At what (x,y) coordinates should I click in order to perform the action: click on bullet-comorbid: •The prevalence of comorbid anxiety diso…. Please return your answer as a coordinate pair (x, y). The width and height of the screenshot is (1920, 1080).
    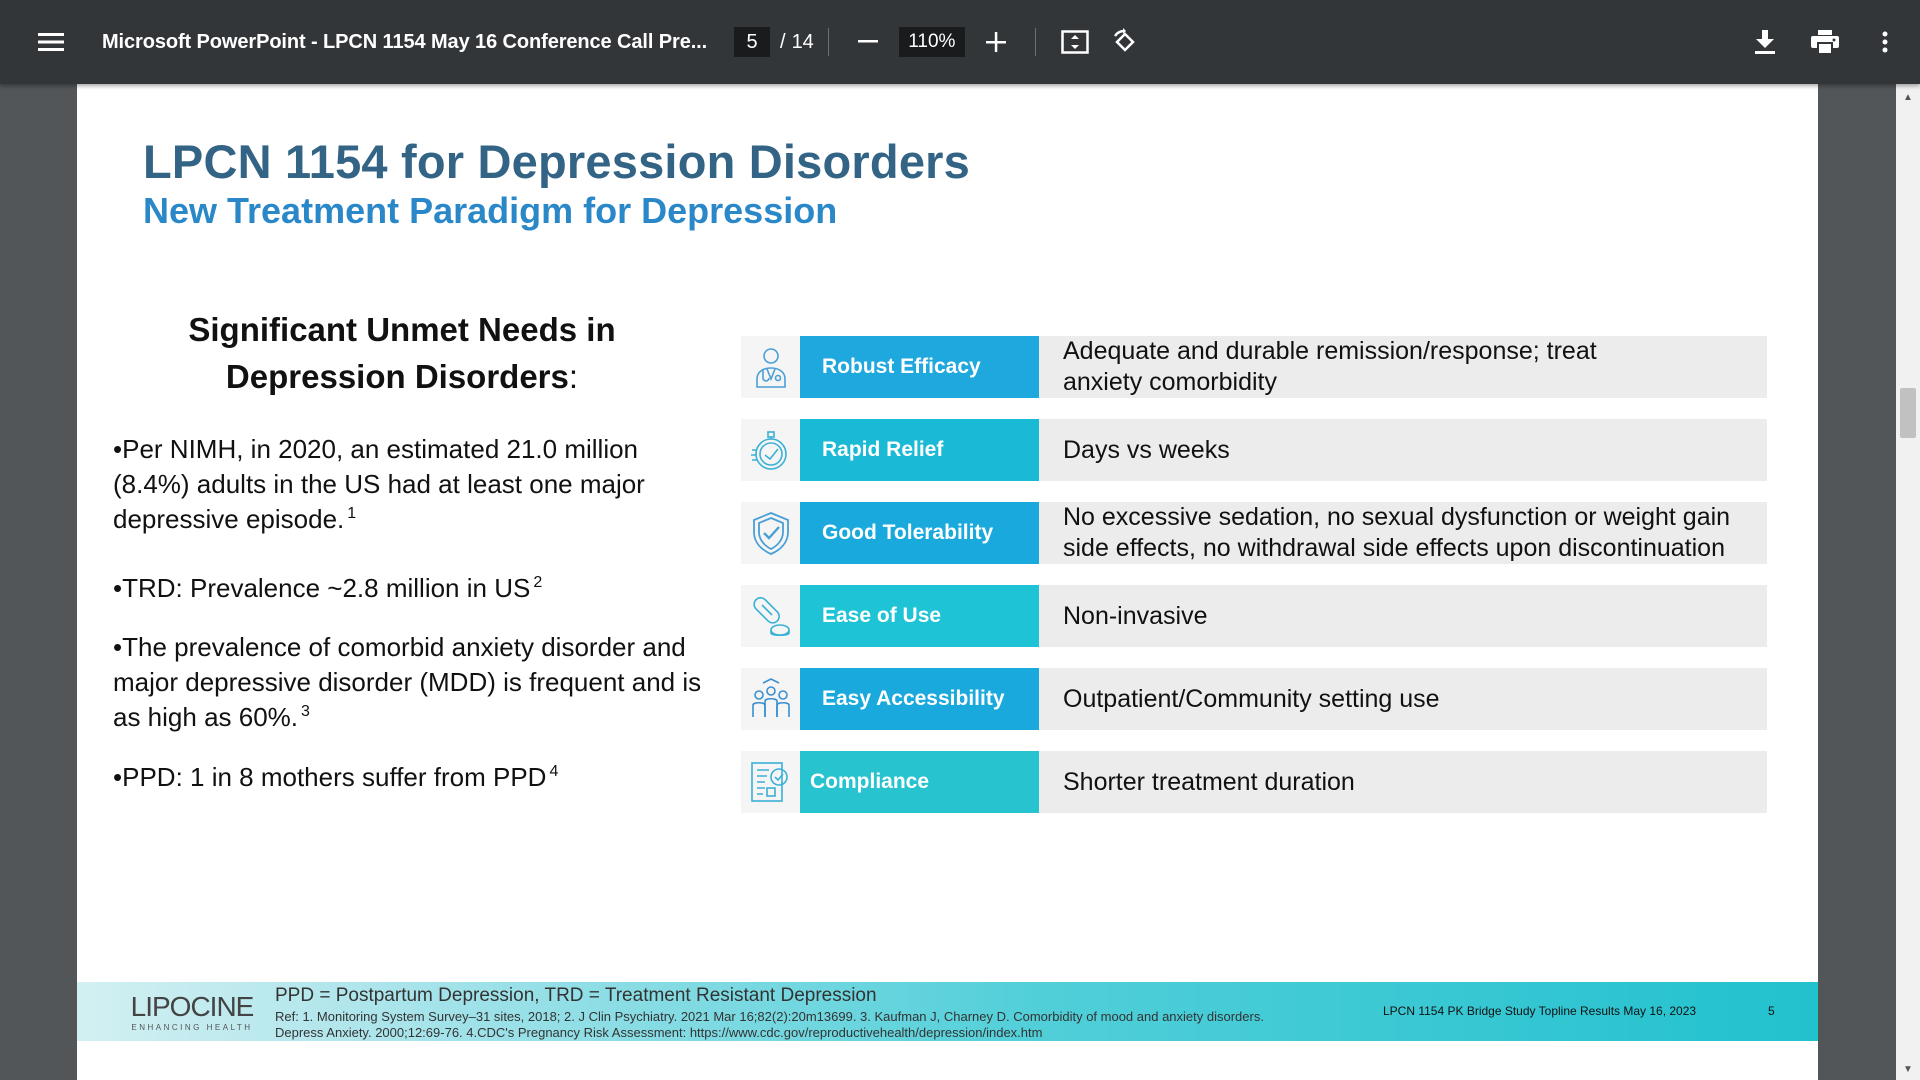
    Looking at the image, I should click on (413, 682).